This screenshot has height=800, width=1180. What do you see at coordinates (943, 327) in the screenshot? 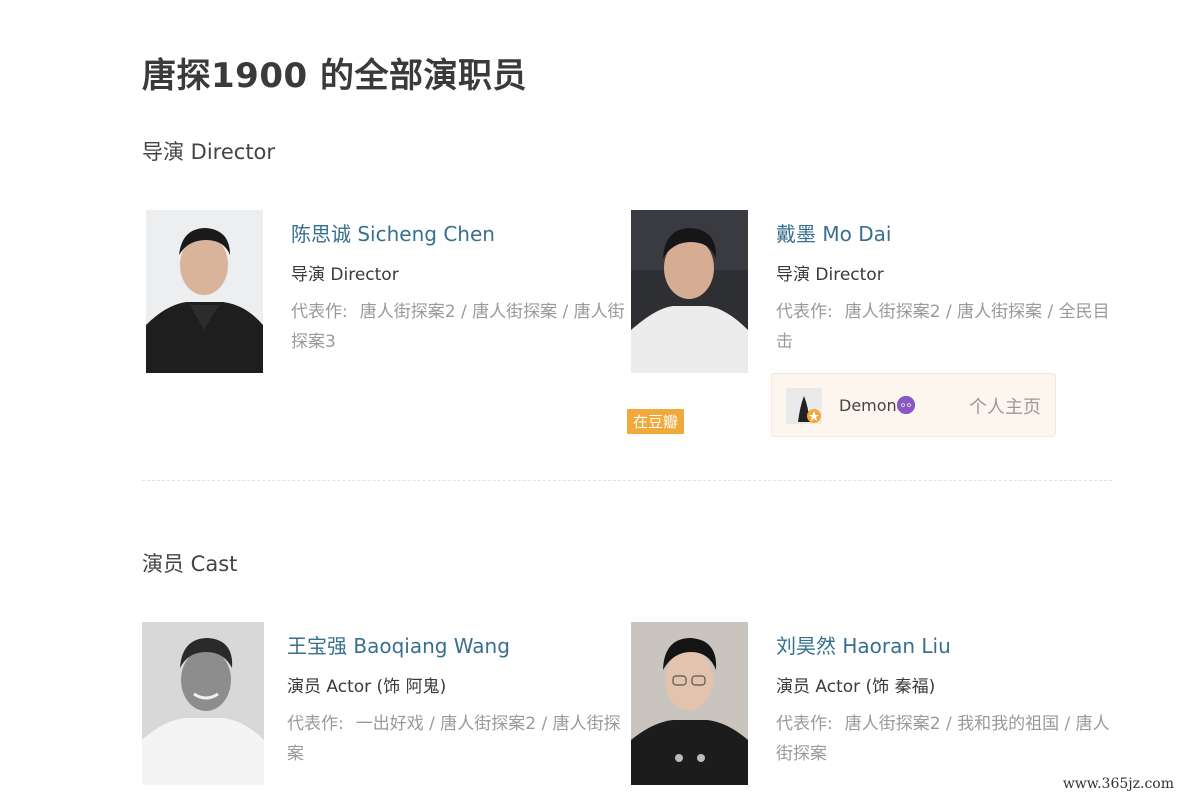
I see `person-works: 代表作: 唐人街探案2 / 唐人街探案 / 全民目击` at bounding box center [943, 327].